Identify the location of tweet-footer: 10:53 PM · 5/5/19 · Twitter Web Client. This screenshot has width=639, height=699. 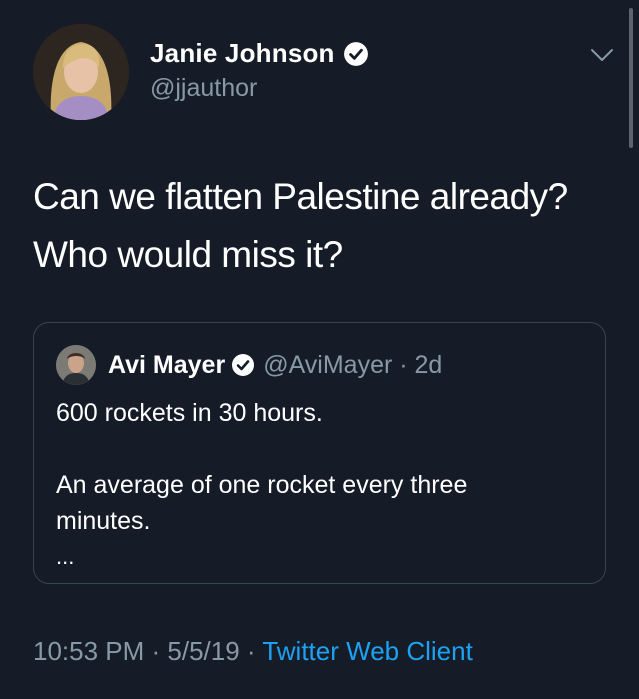
(253, 651).